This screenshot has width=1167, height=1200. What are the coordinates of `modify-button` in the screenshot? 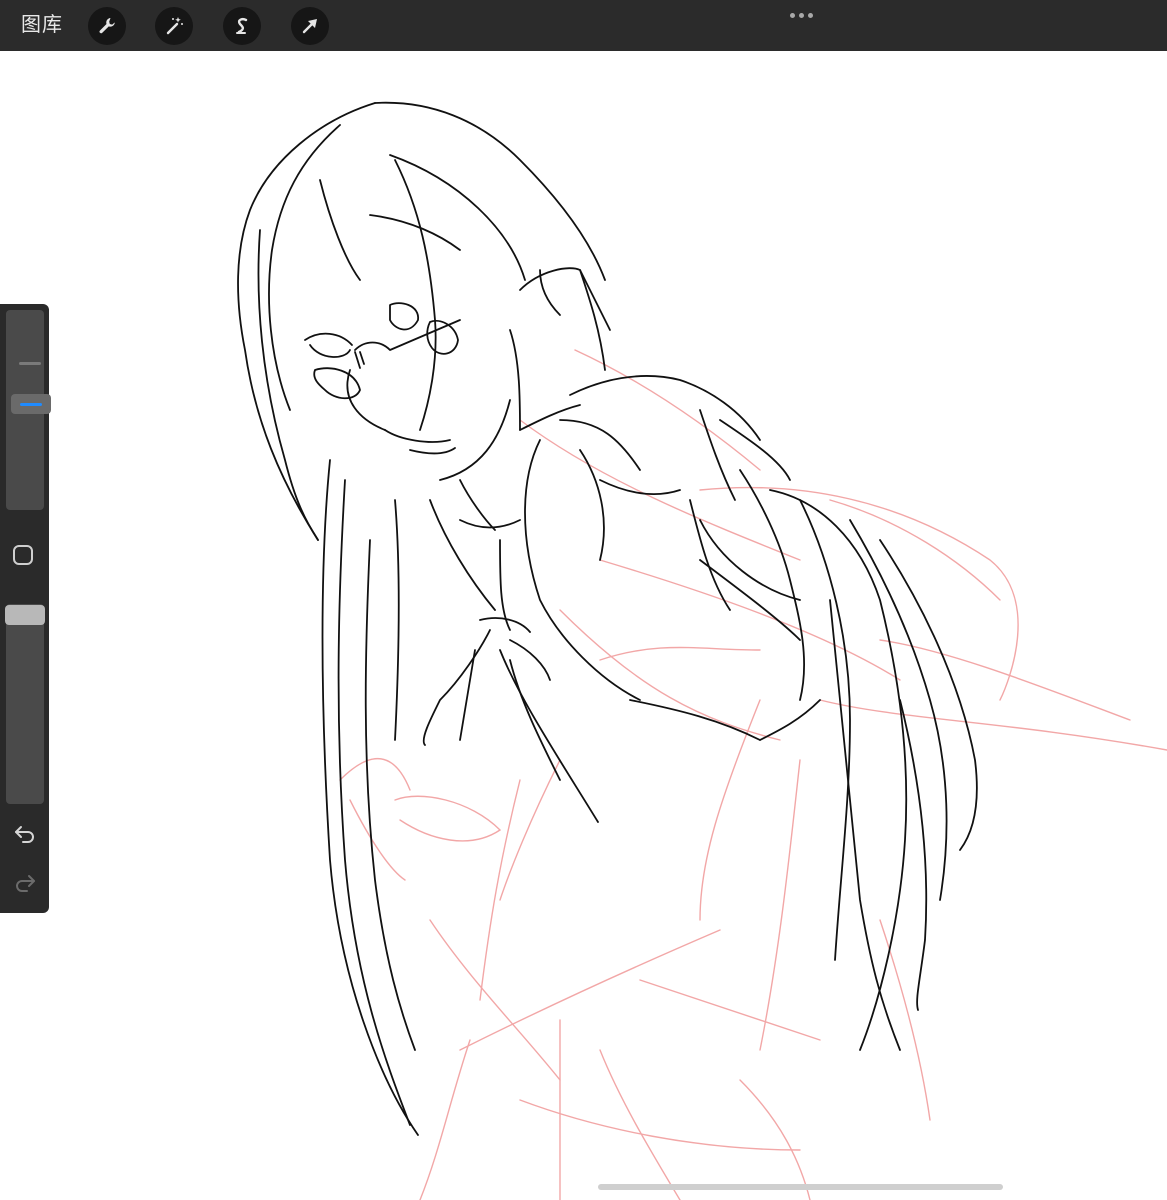 It's located at (23, 555).